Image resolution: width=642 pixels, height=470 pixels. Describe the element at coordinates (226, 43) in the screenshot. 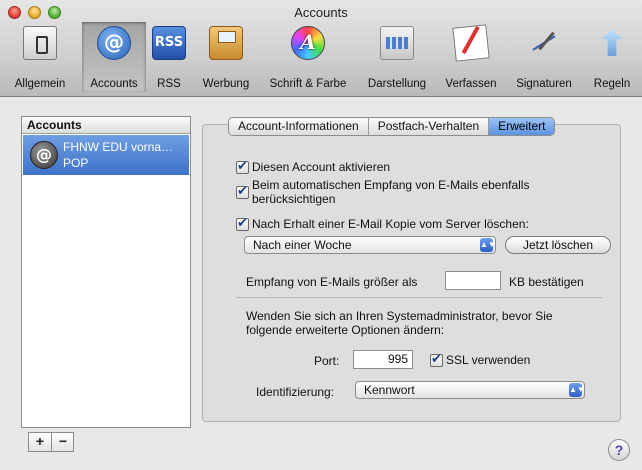

I see `junk-mail-icon` at that location.